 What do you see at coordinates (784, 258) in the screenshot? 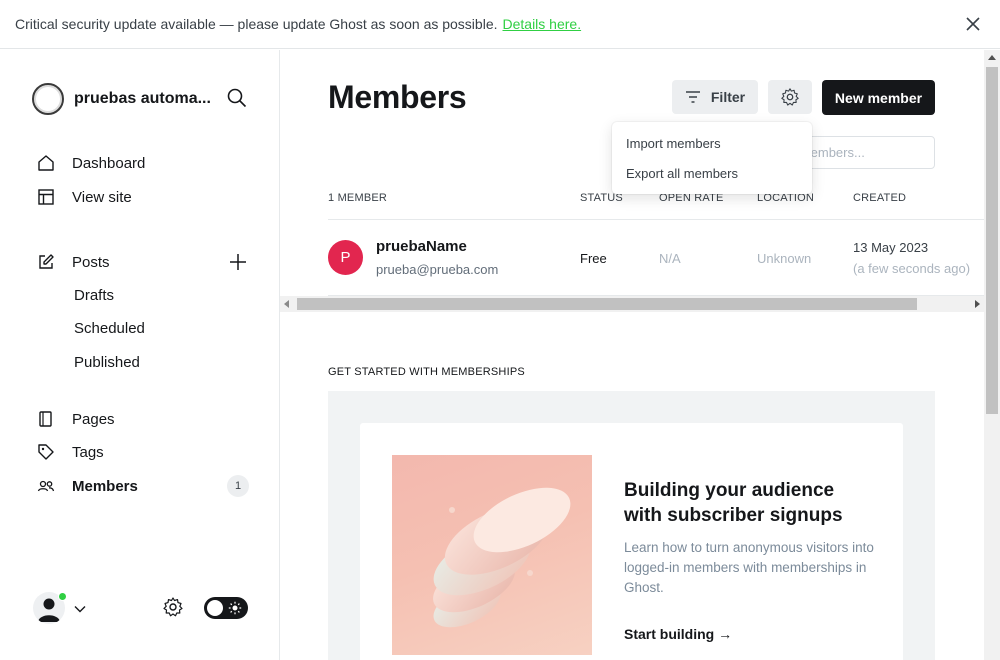
I see `member-location: Unknown` at bounding box center [784, 258].